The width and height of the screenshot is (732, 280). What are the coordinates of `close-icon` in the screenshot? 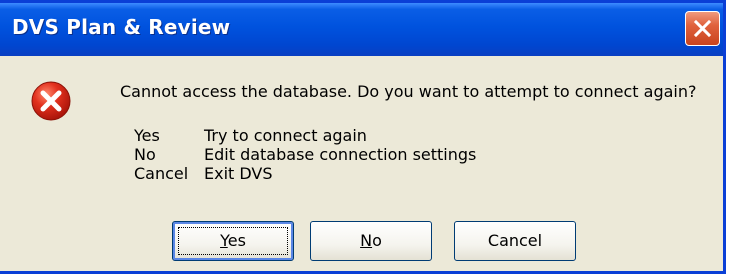 It's located at (702, 28).